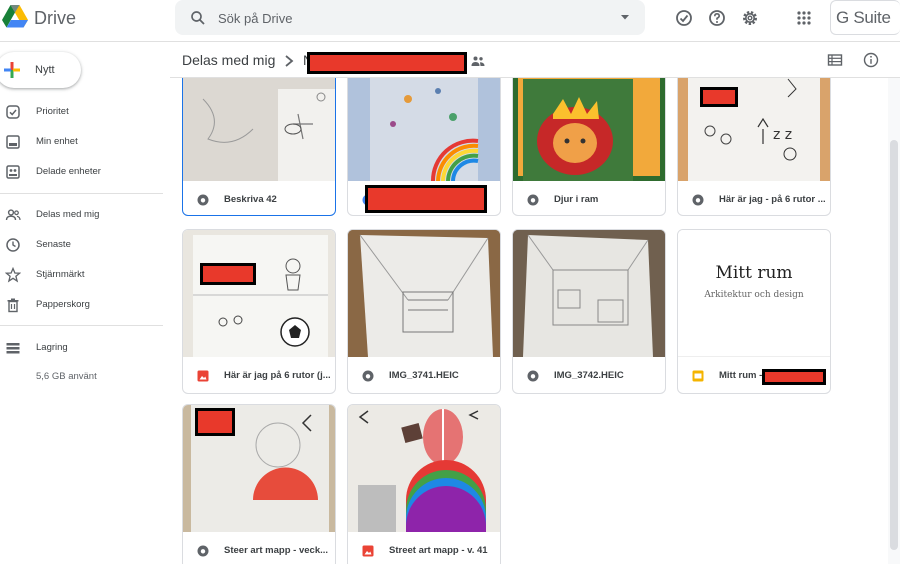 Image resolution: width=900 pixels, height=564 pixels. I want to click on sidebar-item-min-enhet: Min enhet, so click(81, 142).